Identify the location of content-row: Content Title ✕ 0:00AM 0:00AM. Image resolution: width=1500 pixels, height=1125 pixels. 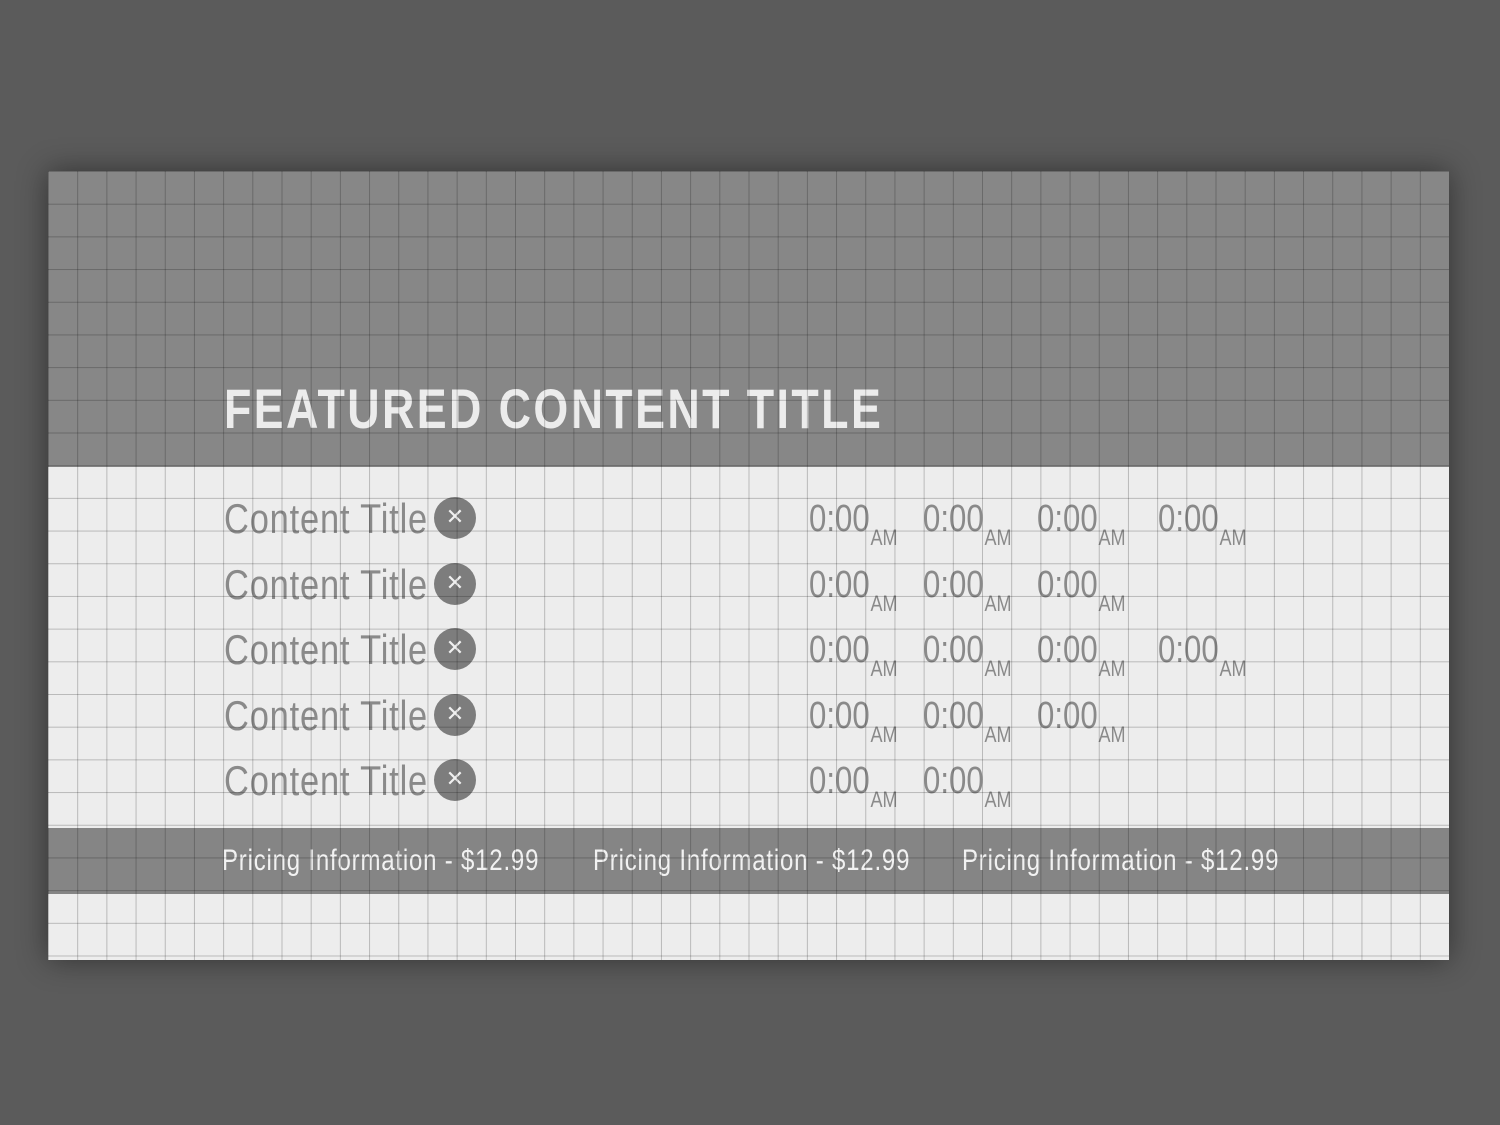
(748, 781).